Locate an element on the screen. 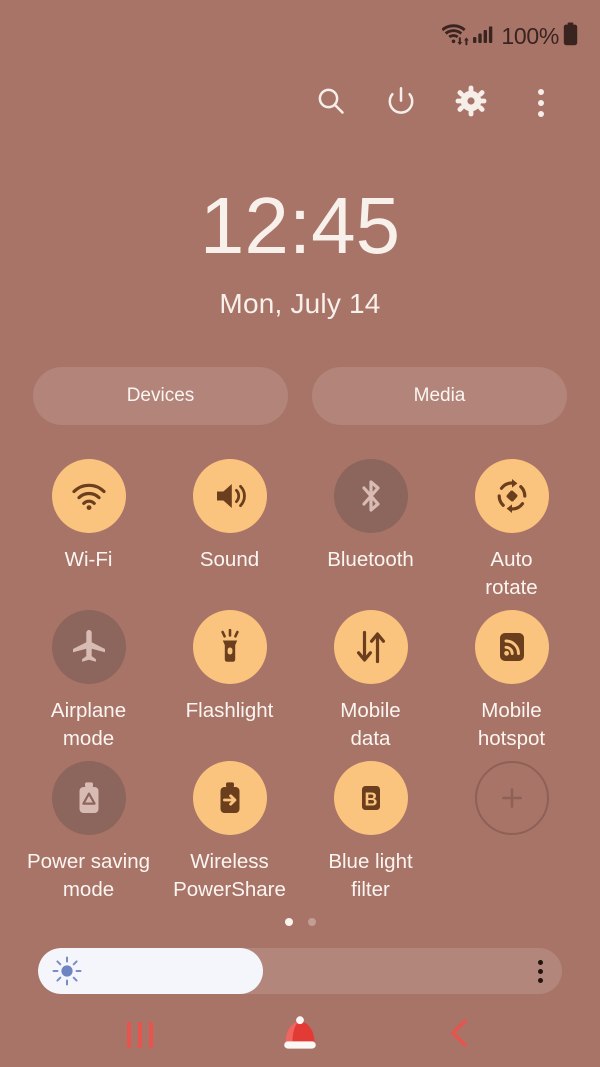 The height and width of the screenshot is (1067, 600). power-icon is located at coordinates (401, 103).